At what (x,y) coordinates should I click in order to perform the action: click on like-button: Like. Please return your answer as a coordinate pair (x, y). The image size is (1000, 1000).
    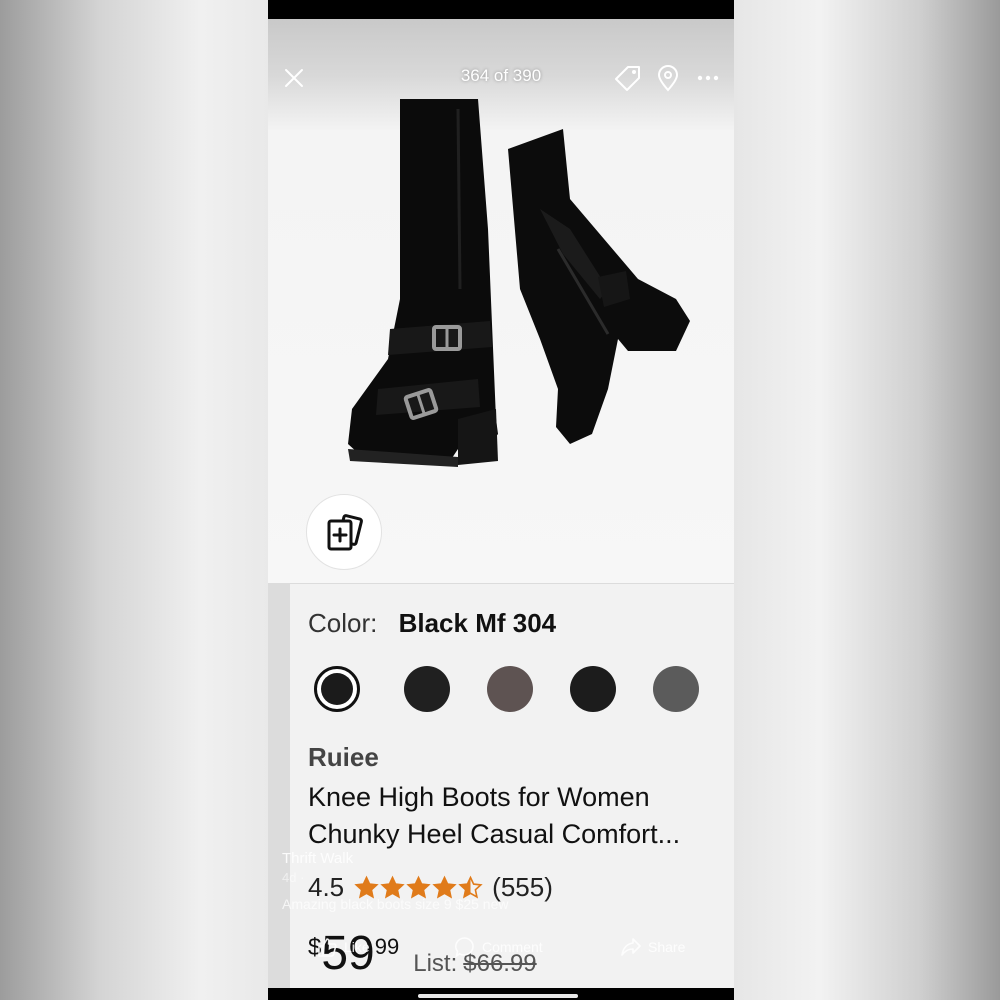
    Looking at the image, I should click on (343, 947).